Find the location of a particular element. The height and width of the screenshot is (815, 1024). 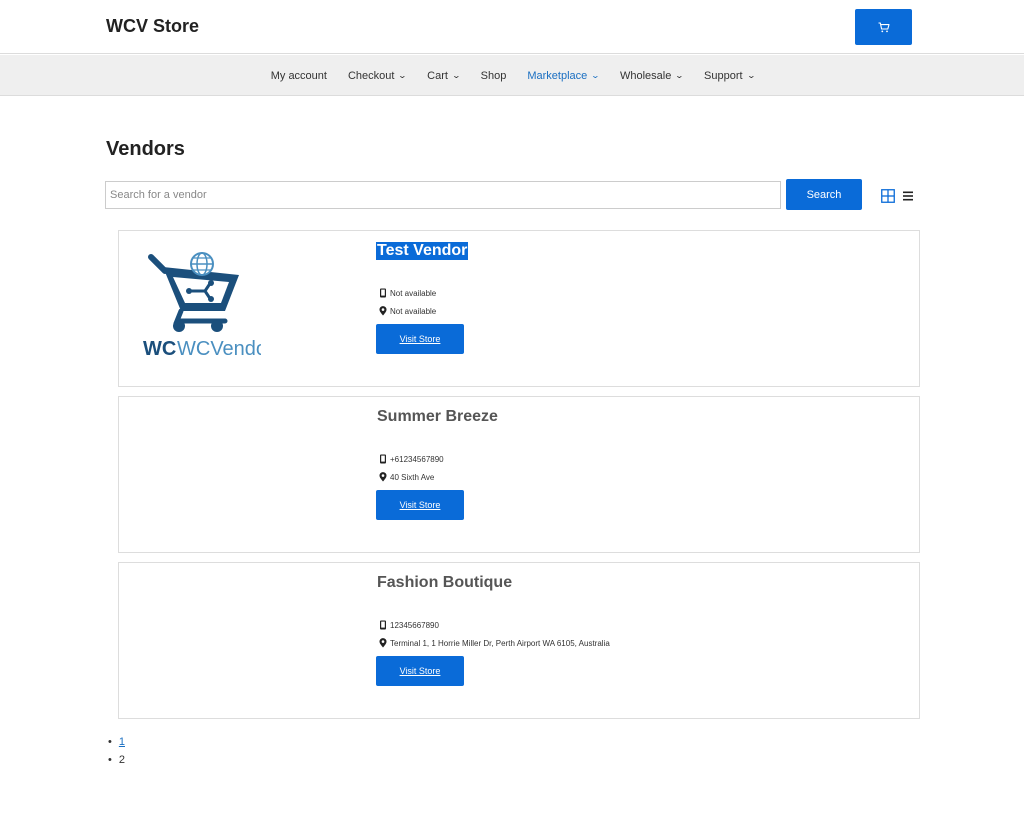

vendor-phone-text: Not available is located at coordinates (413, 293).